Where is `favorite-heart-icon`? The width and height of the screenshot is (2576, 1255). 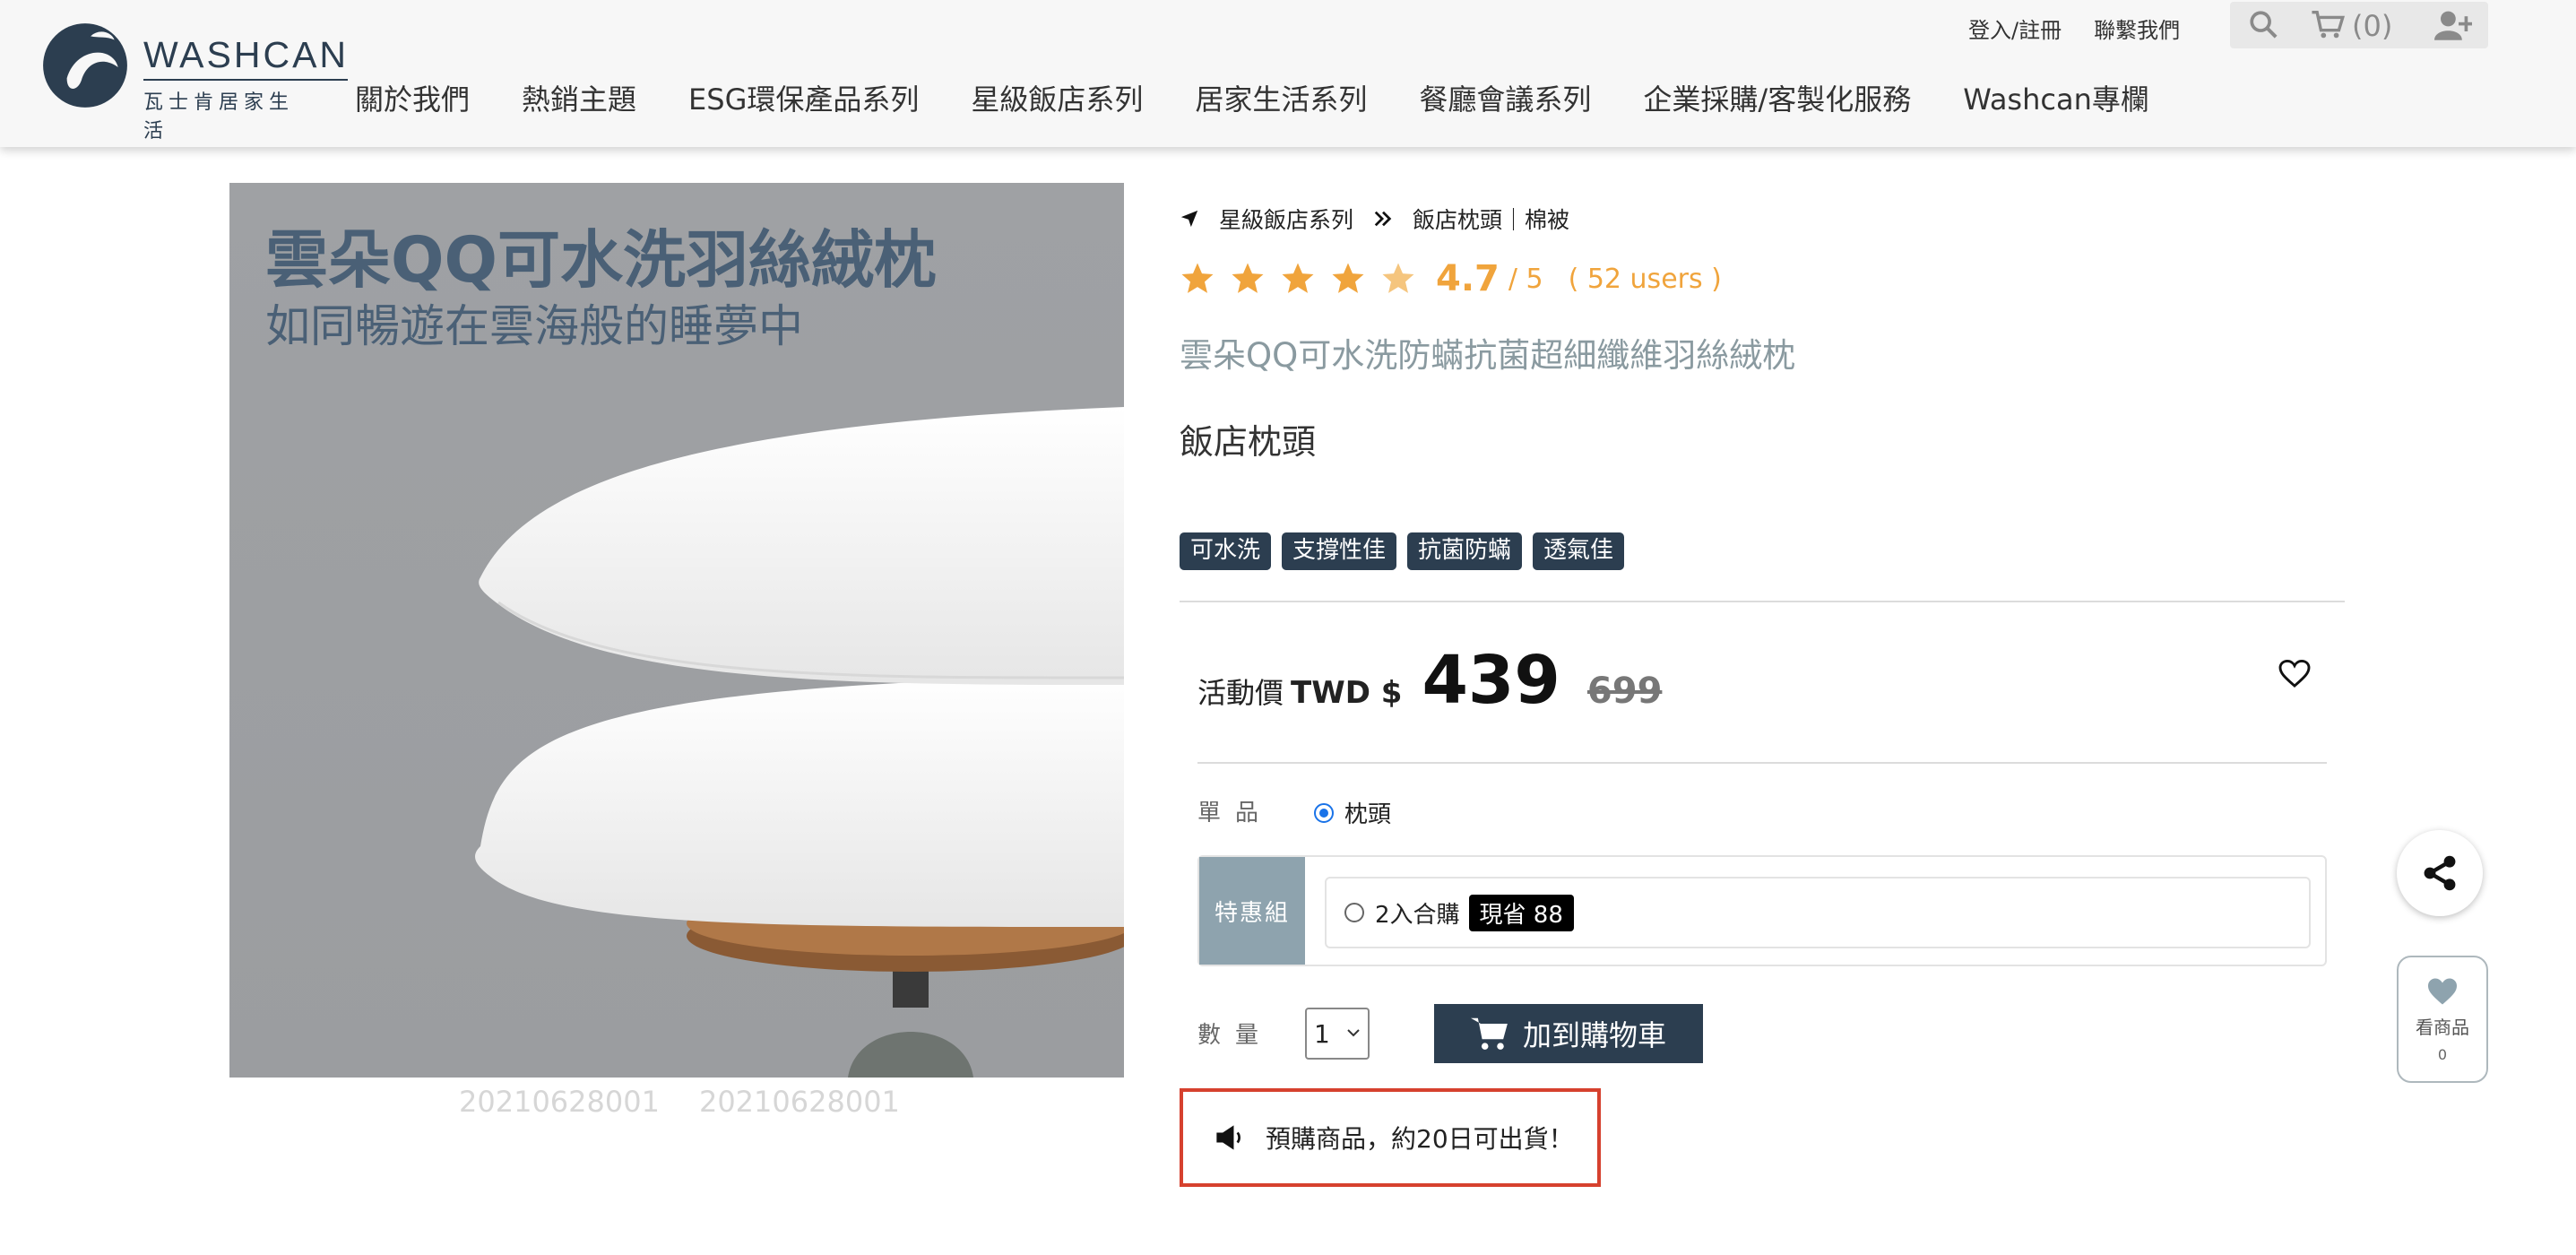
favorite-heart-icon is located at coordinates (2294, 674).